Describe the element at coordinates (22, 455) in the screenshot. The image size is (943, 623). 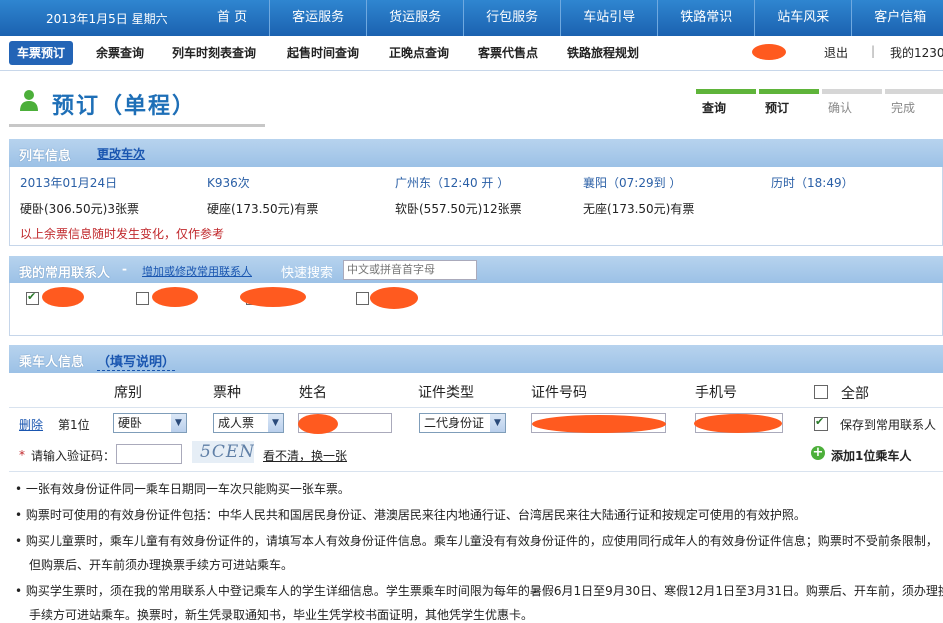
I see `required-marker: *` at that location.